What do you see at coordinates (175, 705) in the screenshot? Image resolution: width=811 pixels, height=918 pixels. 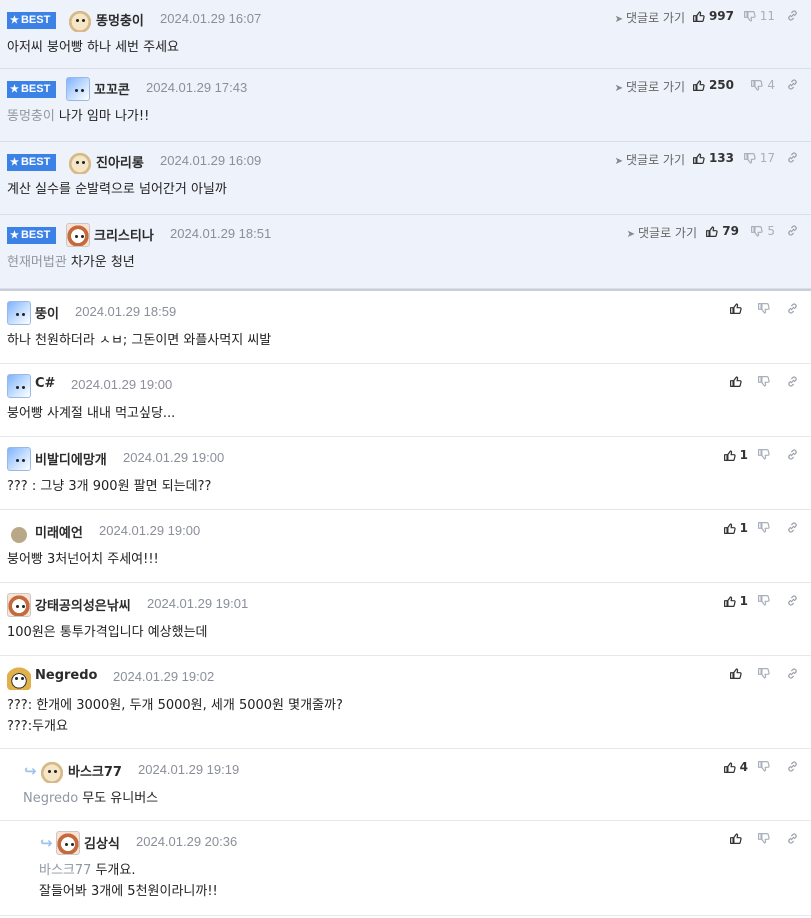 I see `comment-text: ???: 한개에 3000원, 두개 5000원, 세개 5000원 몇개줄까?` at bounding box center [175, 705].